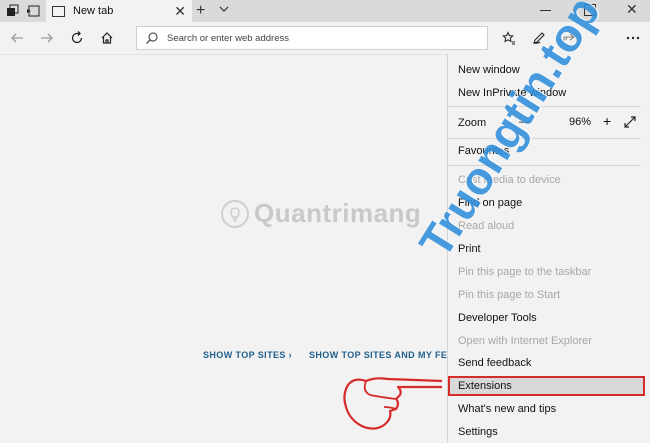  Describe the element at coordinates (632, 9) in the screenshot. I see `close-window-button: ✕` at that location.